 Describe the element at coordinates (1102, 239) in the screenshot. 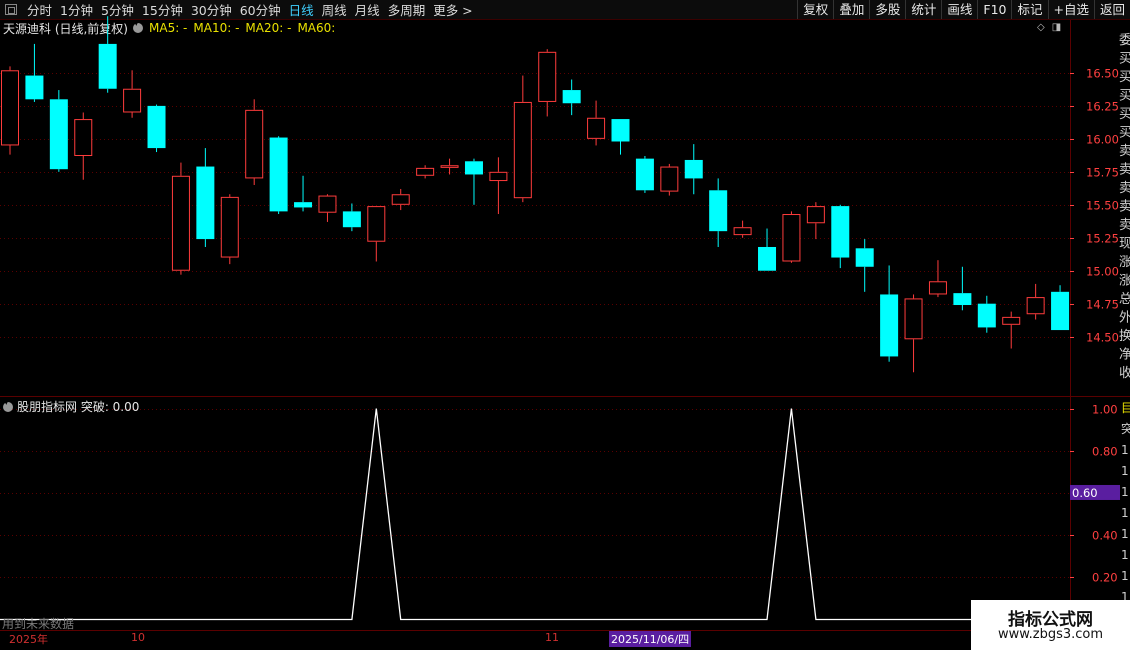

I see `y-tick-label: 15.25` at that location.